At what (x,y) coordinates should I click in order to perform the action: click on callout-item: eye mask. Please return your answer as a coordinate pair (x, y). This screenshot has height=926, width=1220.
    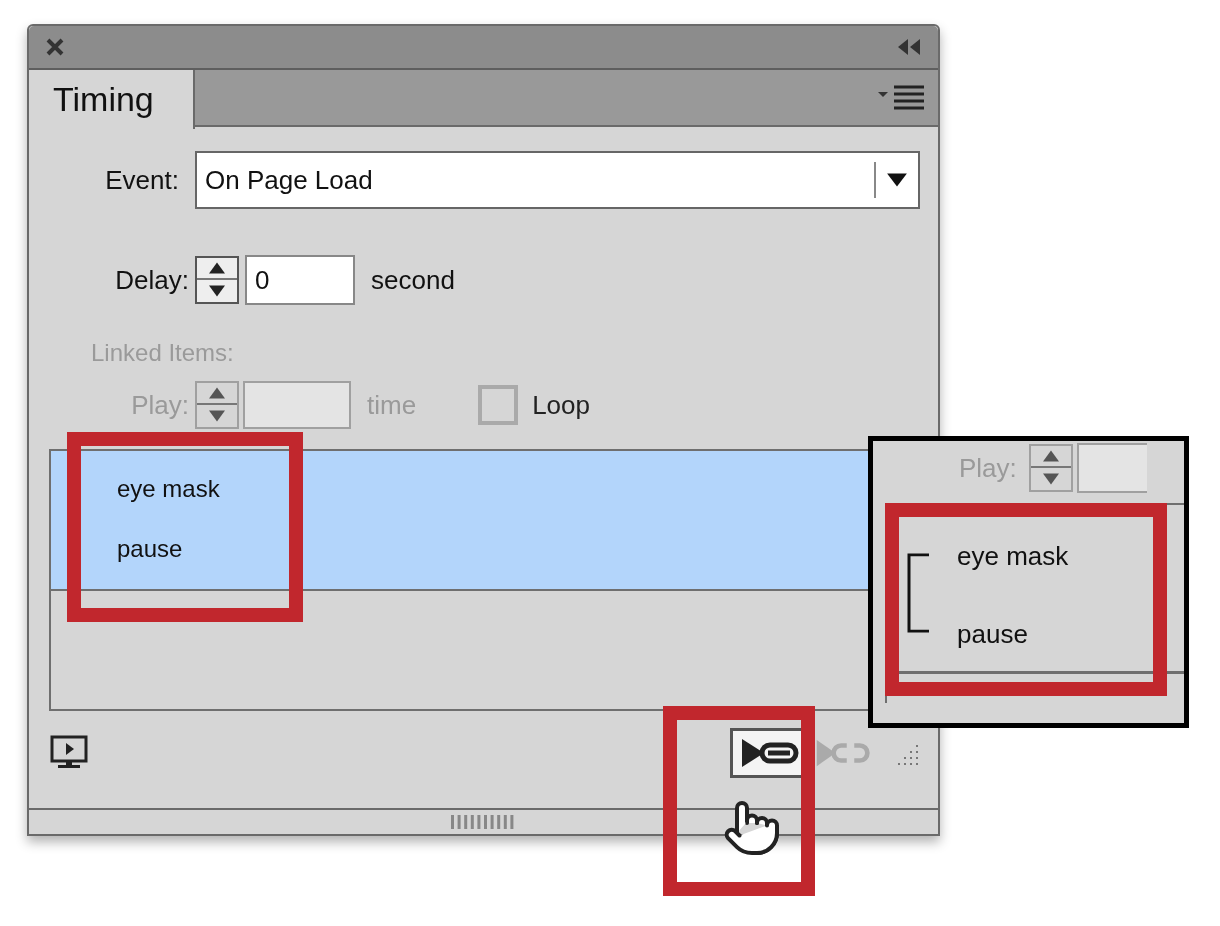
    Looking at the image, I should click on (1013, 556).